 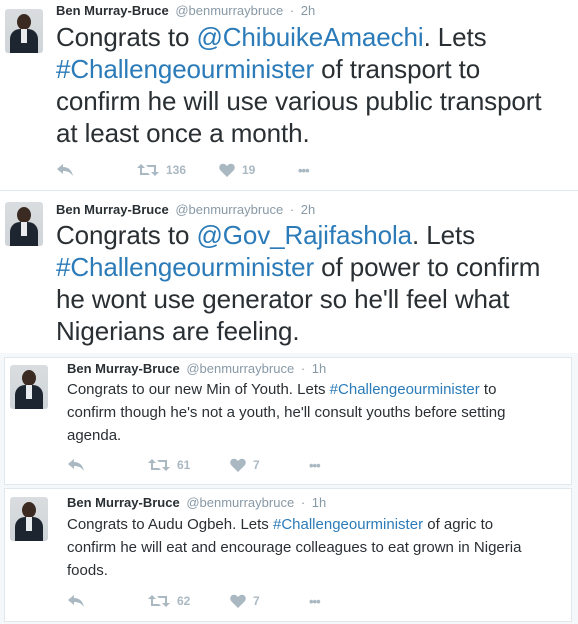 I want to click on retweet-button: 61, so click(x=169, y=465).